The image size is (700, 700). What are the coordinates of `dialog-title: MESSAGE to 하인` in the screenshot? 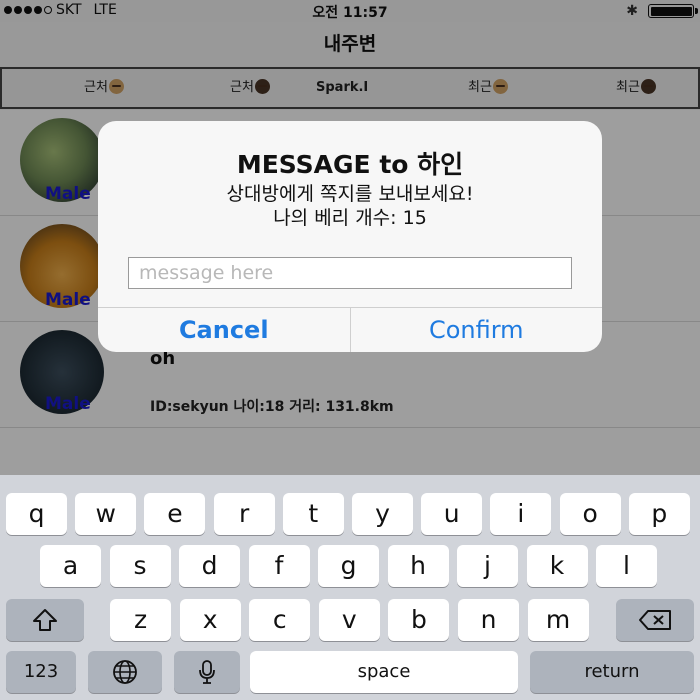 It's located at (350, 164).